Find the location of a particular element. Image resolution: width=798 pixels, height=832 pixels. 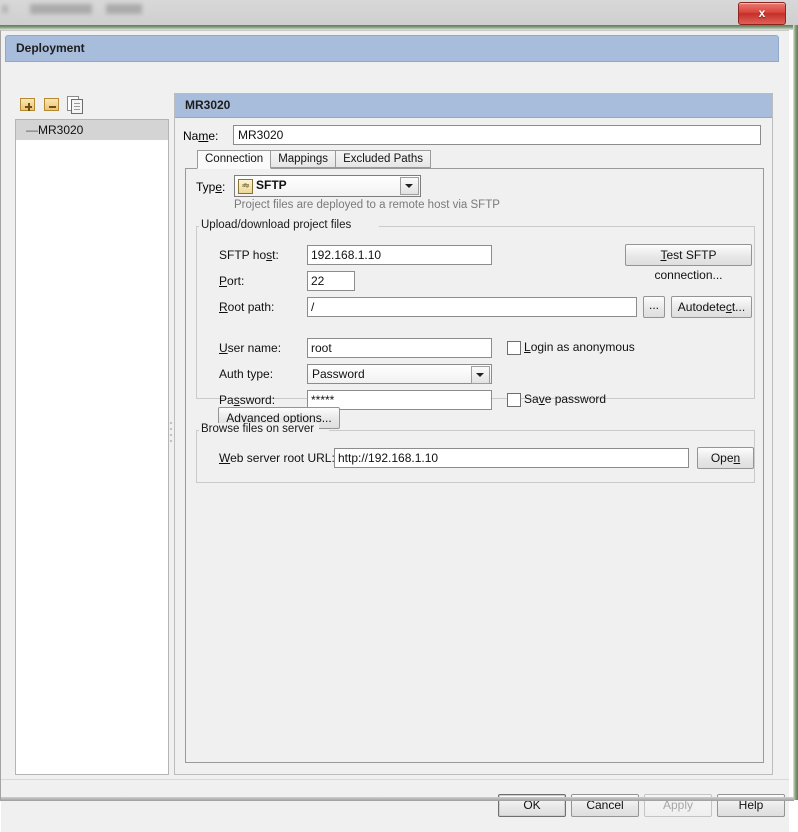

upload-group-title: Upload/download project files is located at coordinates (279, 225).